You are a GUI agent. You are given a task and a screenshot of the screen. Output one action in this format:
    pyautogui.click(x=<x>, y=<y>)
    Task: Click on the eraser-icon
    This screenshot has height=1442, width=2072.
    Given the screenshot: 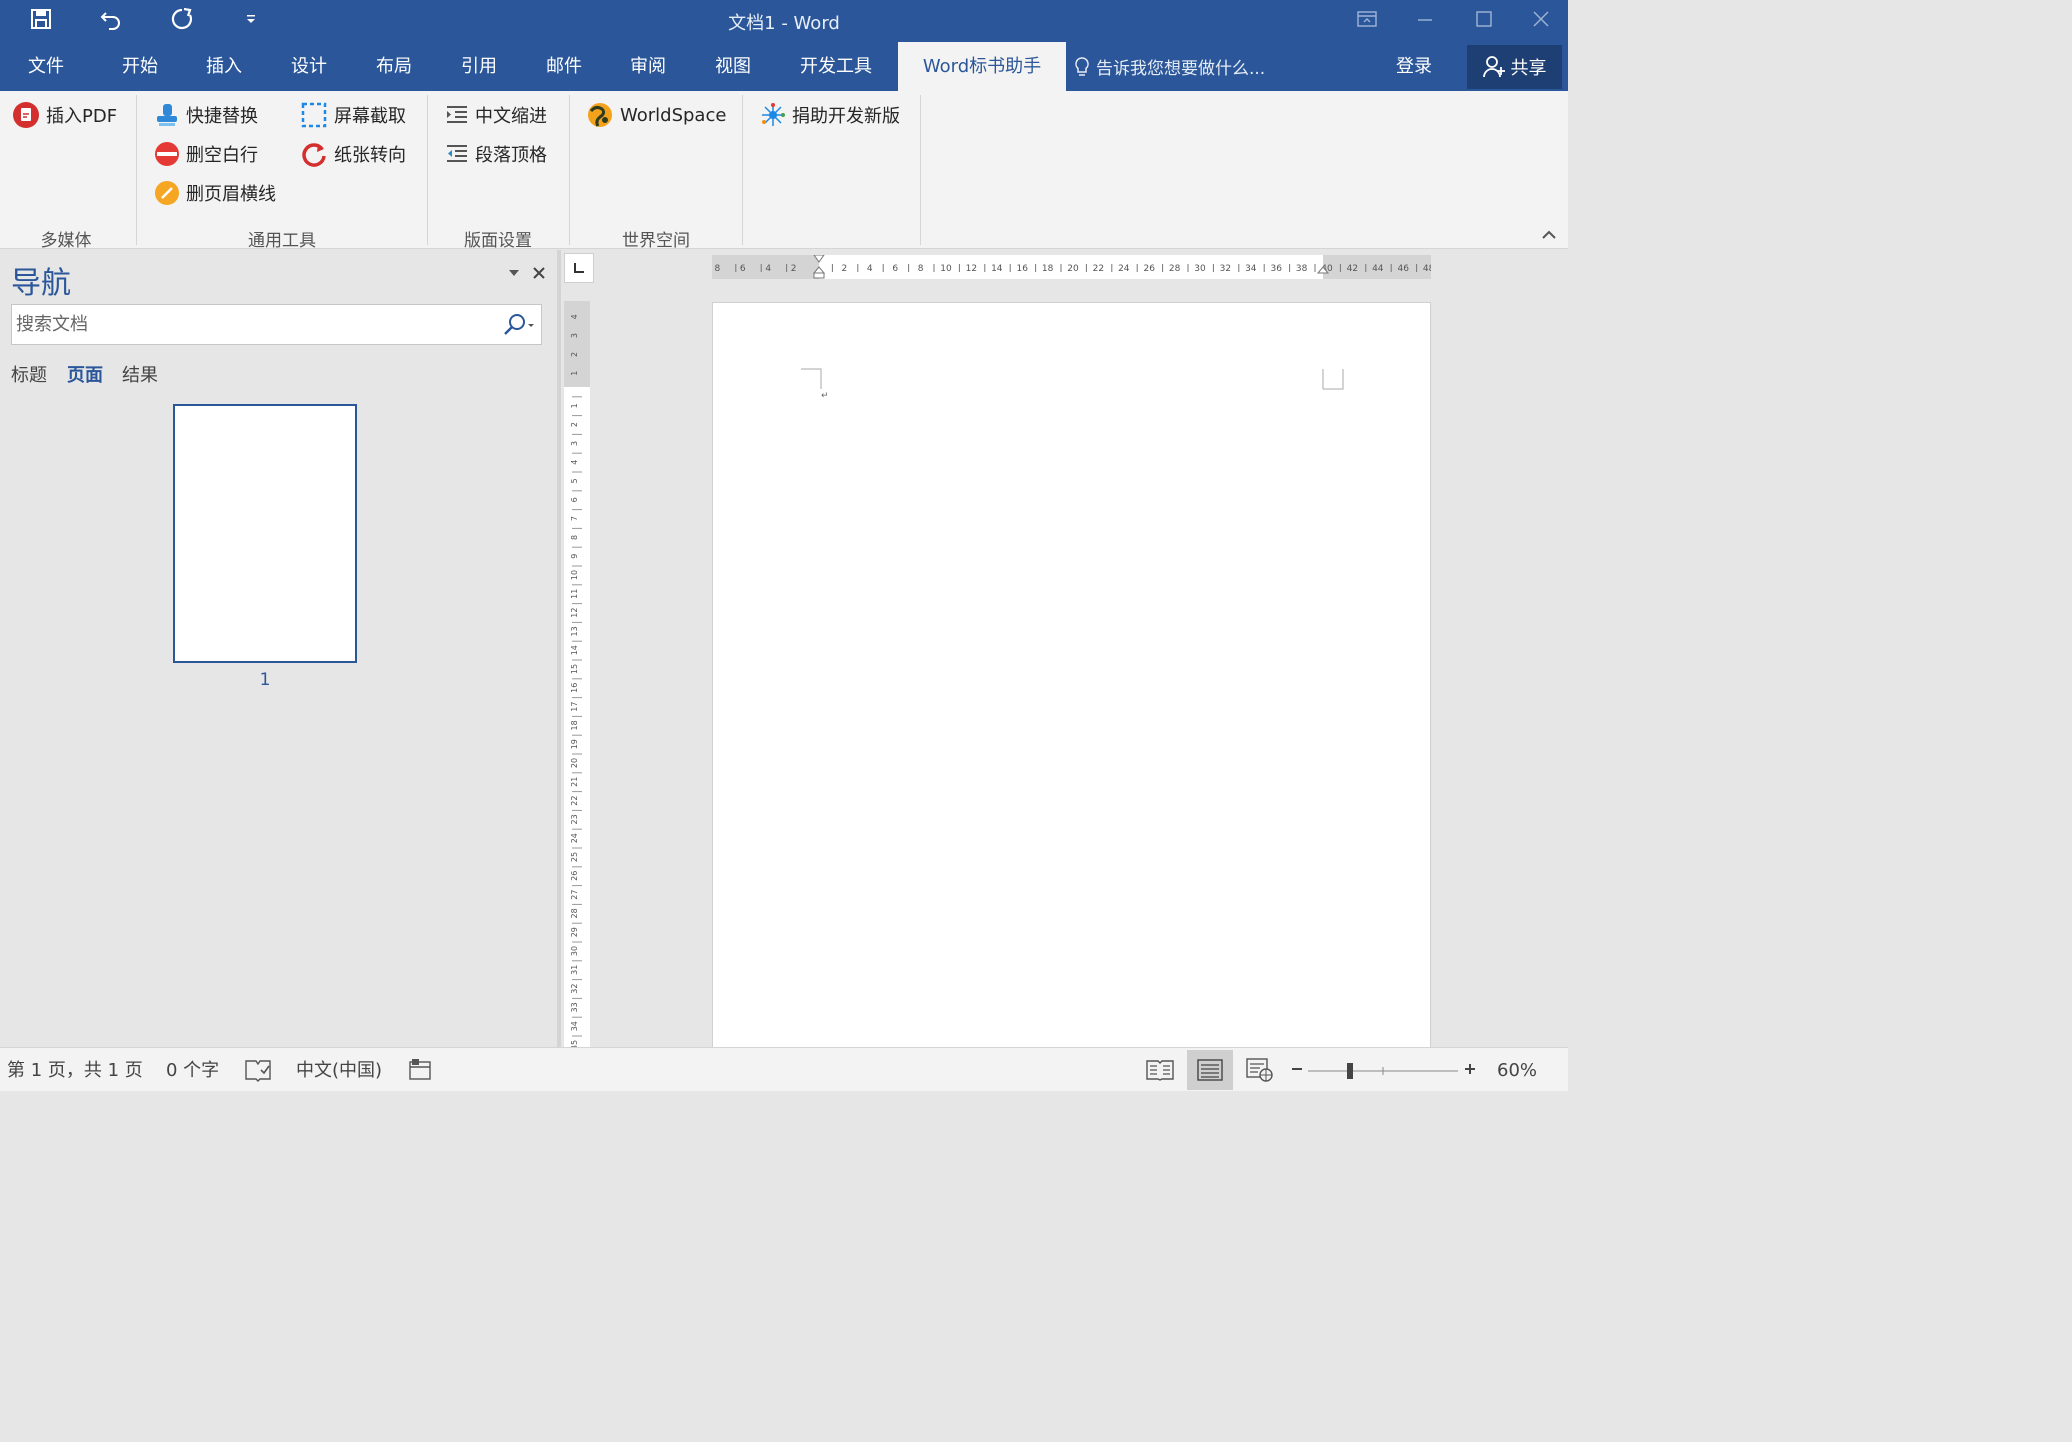 What is the action you would take?
    pyautogui.click(x=167, y=193)
    